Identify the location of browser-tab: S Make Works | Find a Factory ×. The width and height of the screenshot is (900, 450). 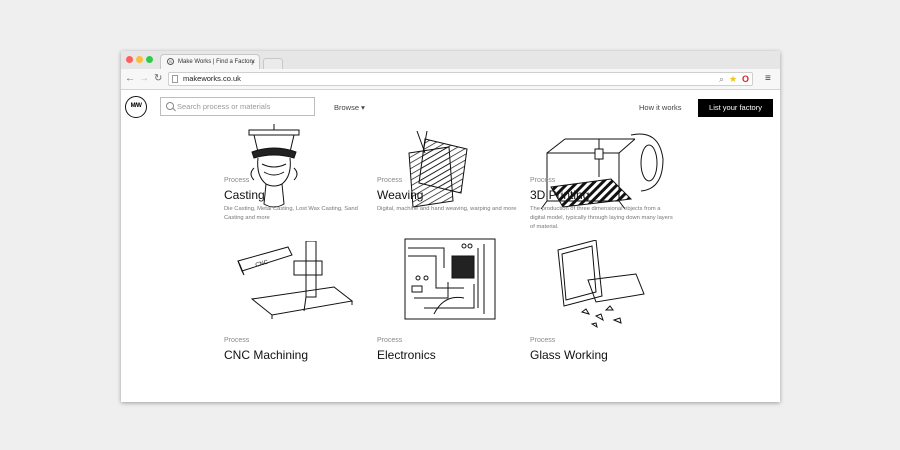
(210, 61).